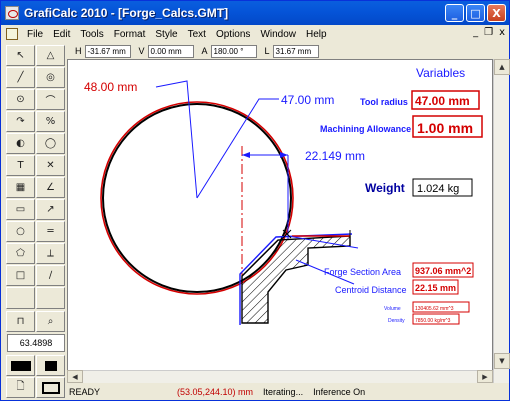 Image resolution: width=510 pixels, height=401 pixels. Describe the element at coordinates (278, 34) in the screenshot. I see `menu-window: Window` at that location.